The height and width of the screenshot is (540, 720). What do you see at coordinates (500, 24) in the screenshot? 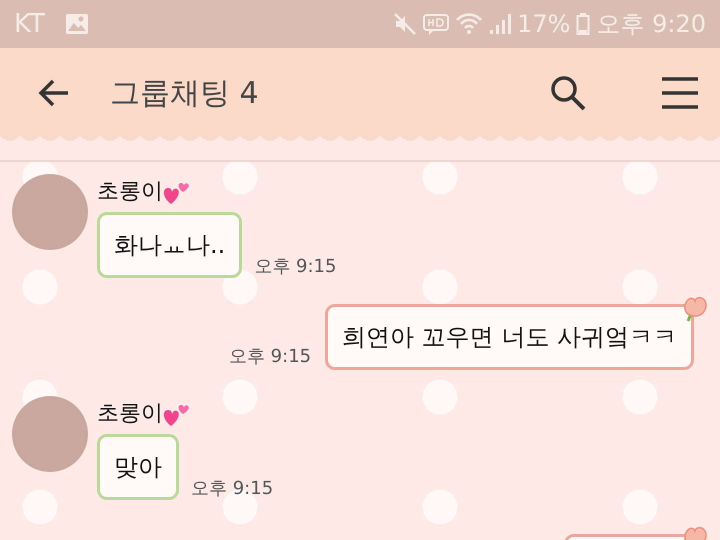
I see `signal-icon` at bounding box center [500, 24].